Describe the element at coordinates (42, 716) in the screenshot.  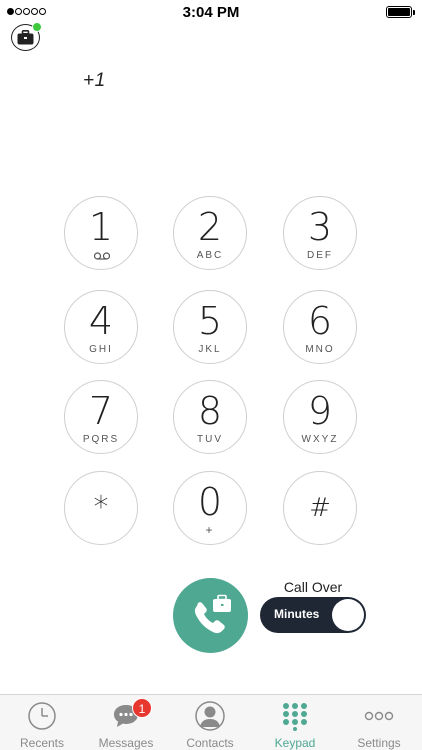
I see `clock-icon` at that location.